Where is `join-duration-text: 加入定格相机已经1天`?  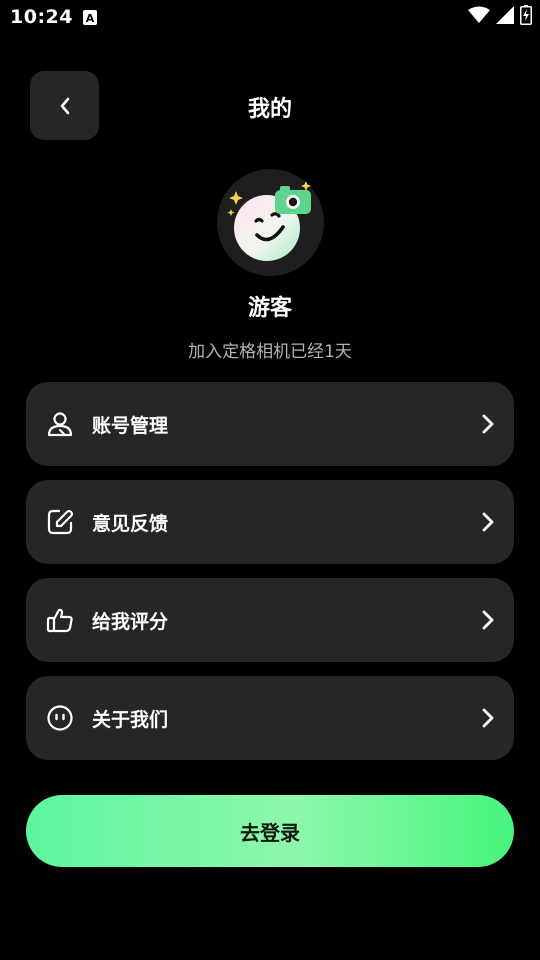 join-duration-text: 加入定格相机已经1天 is located at coordinates (270, 352).